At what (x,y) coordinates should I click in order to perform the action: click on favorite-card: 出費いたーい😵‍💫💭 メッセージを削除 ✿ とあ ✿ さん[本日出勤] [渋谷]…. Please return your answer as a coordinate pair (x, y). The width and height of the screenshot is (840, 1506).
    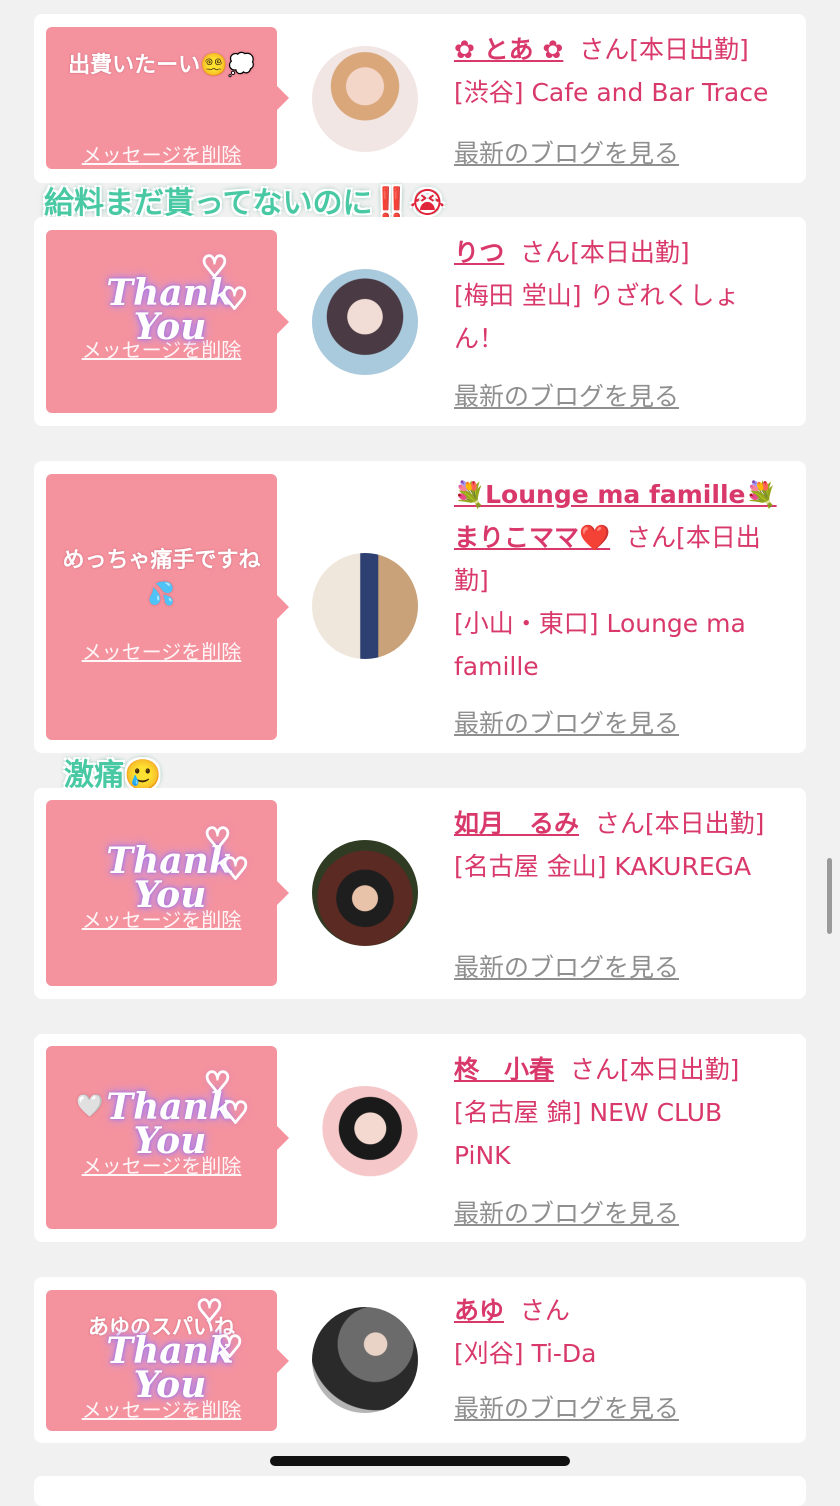
    Looking at the image, I should click on (420, 98).